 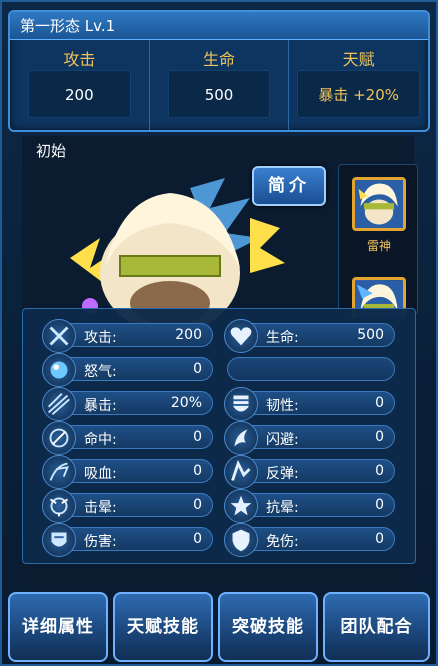 I want to click on shield-icon, so click(x=241, y=540).